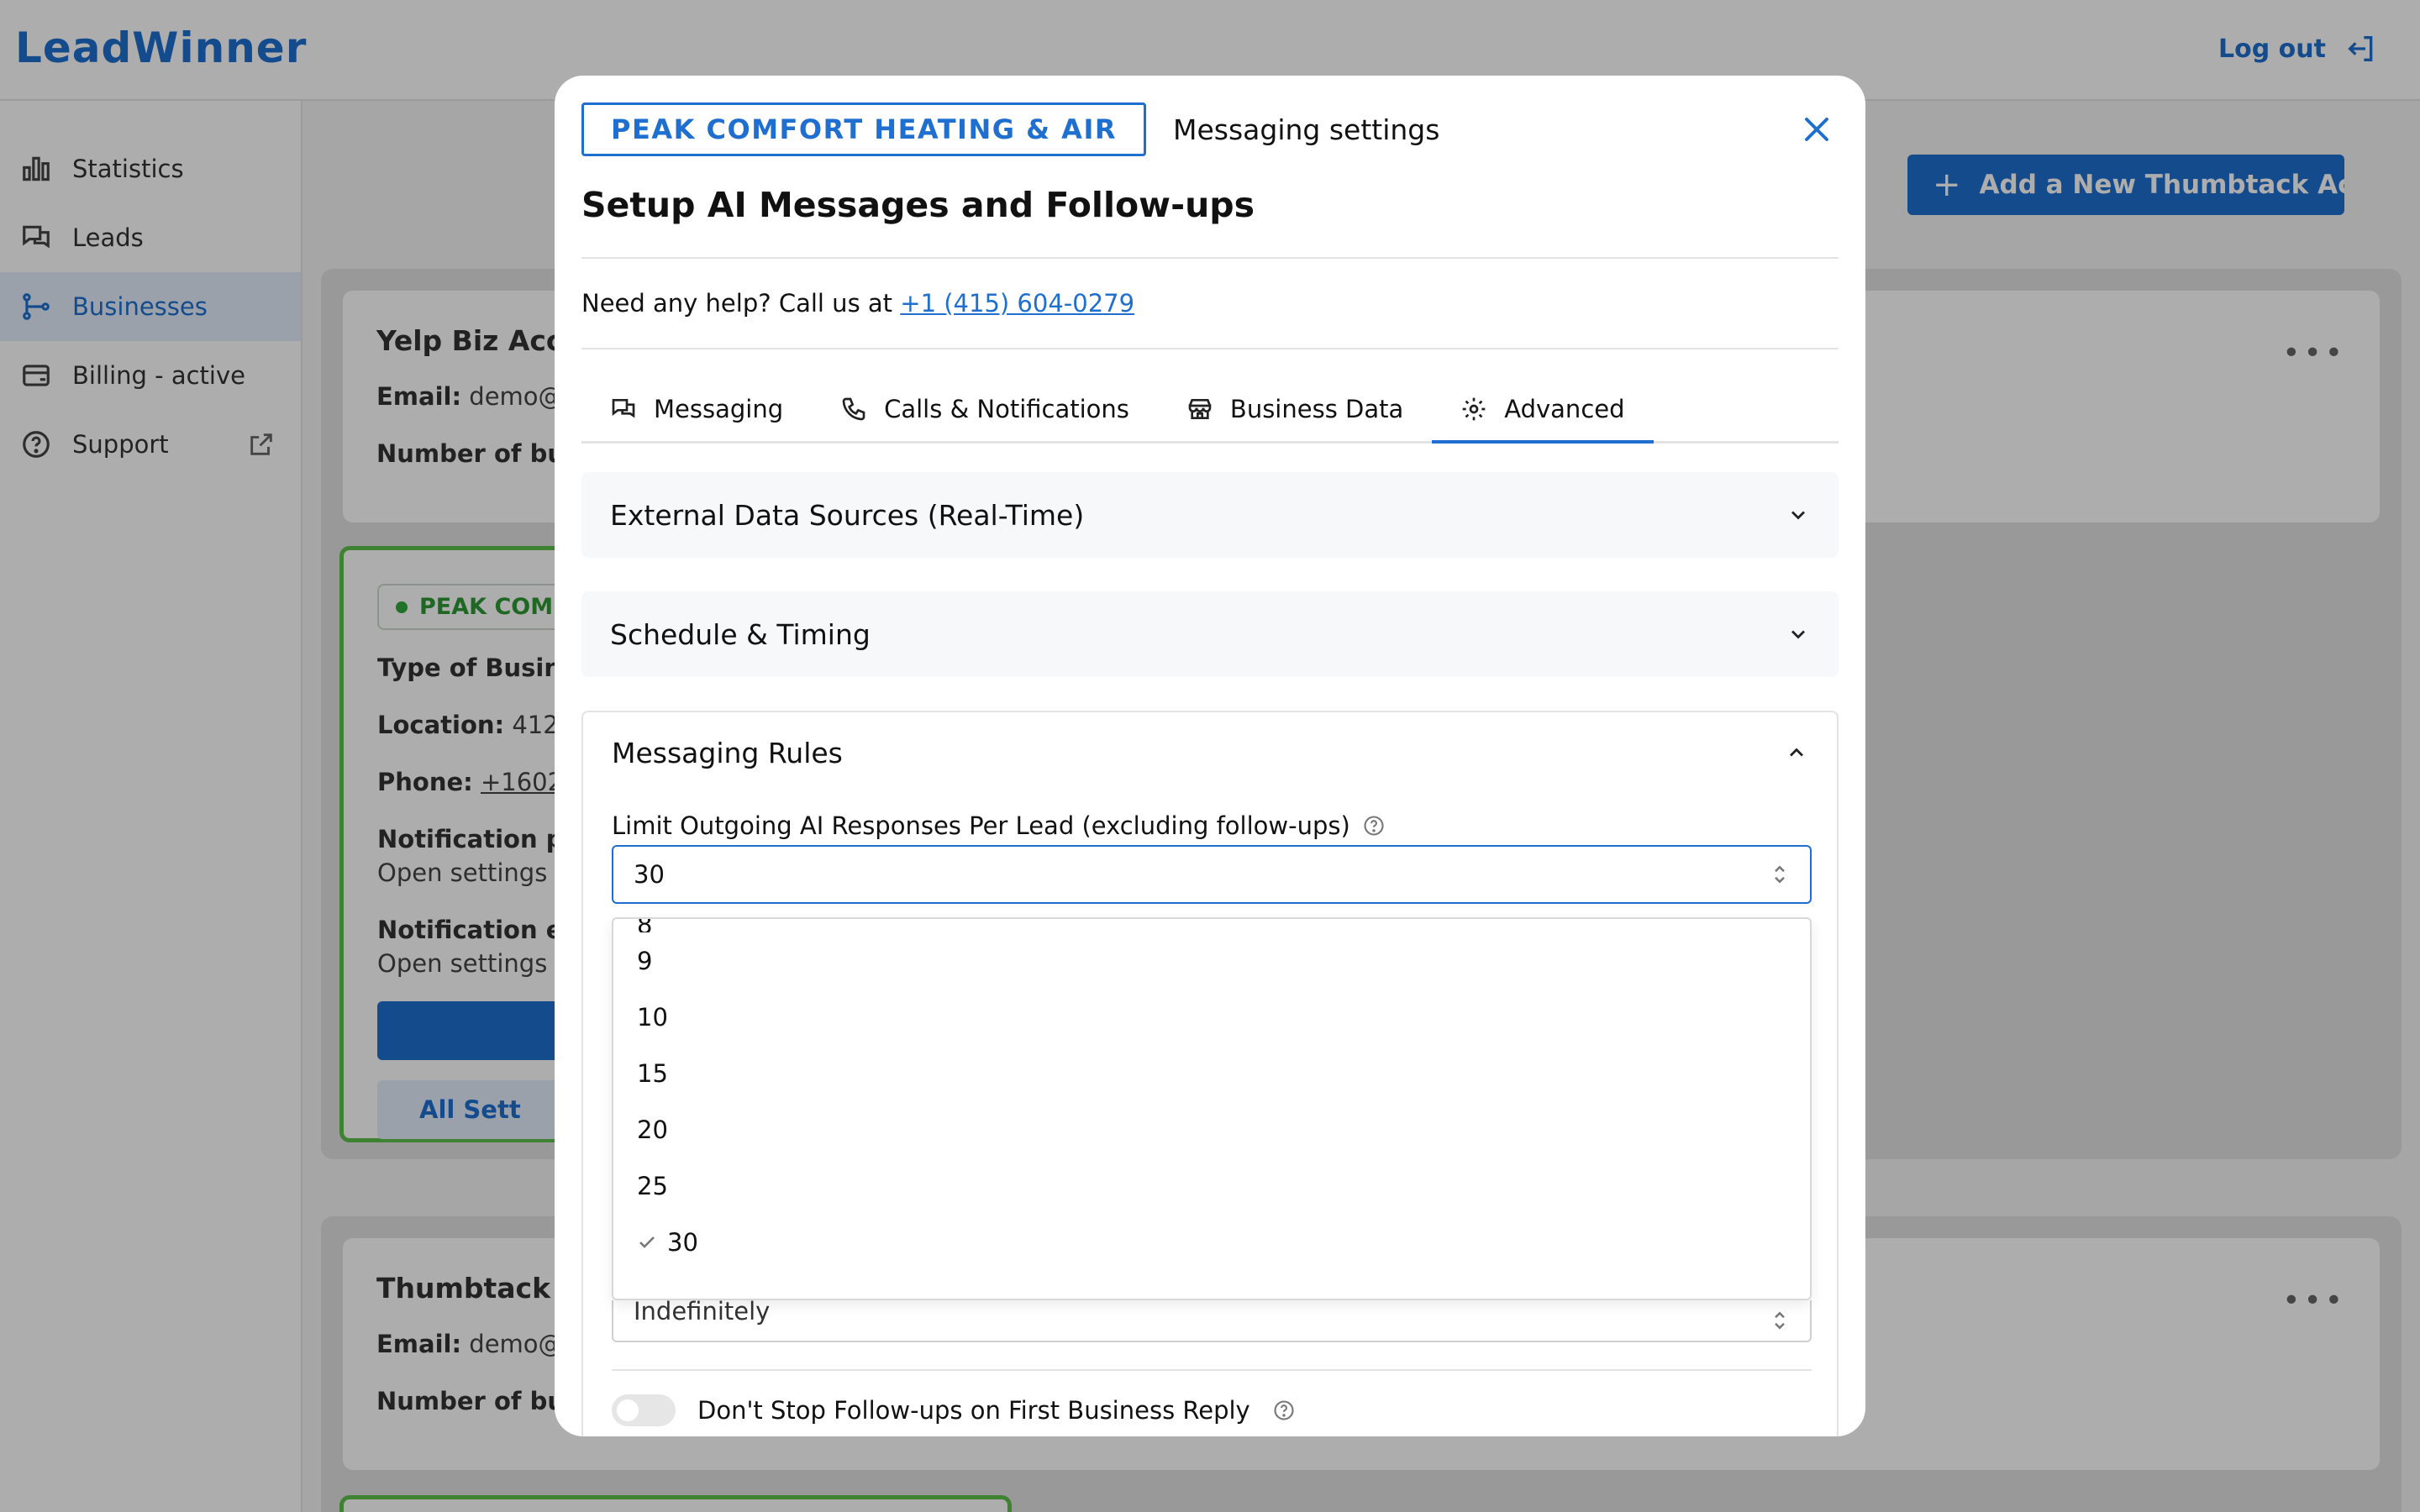 This screenshot has height=1512, width=2420. What do you see at coordinates (1212, 1321) in the screenshot?
I see `followup-duration-select: Indefinitely` at bounding box center [1212, 1321].